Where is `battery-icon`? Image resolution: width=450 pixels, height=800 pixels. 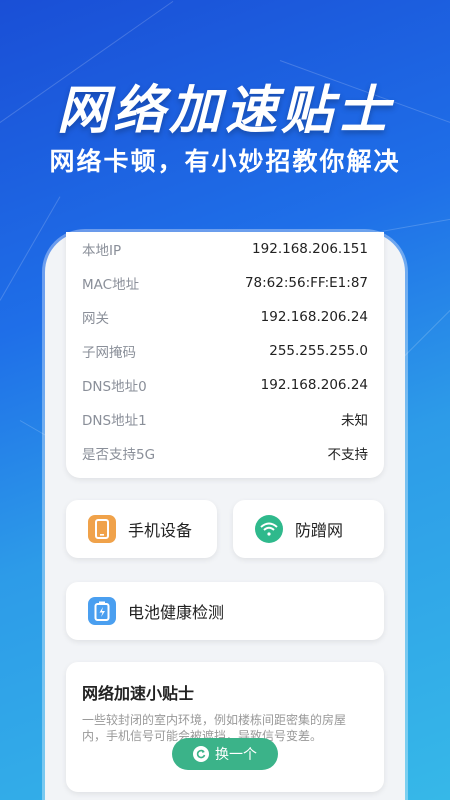
battery-icon is located at coordinates (102, 611).